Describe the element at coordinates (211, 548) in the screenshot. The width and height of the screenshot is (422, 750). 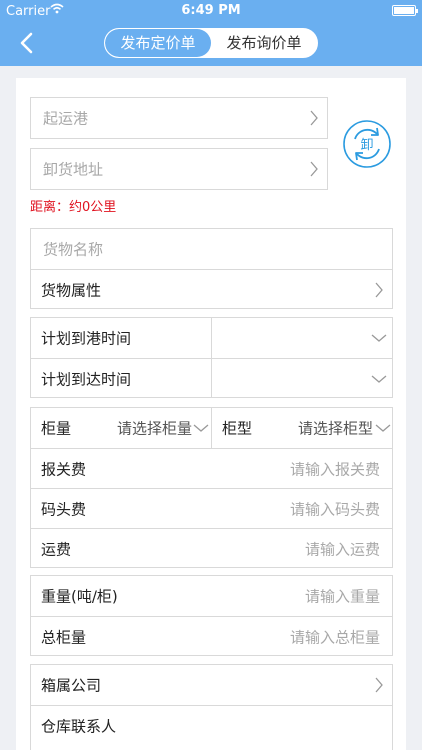
I see `freight-row: 运费 请输入运费` at that location.